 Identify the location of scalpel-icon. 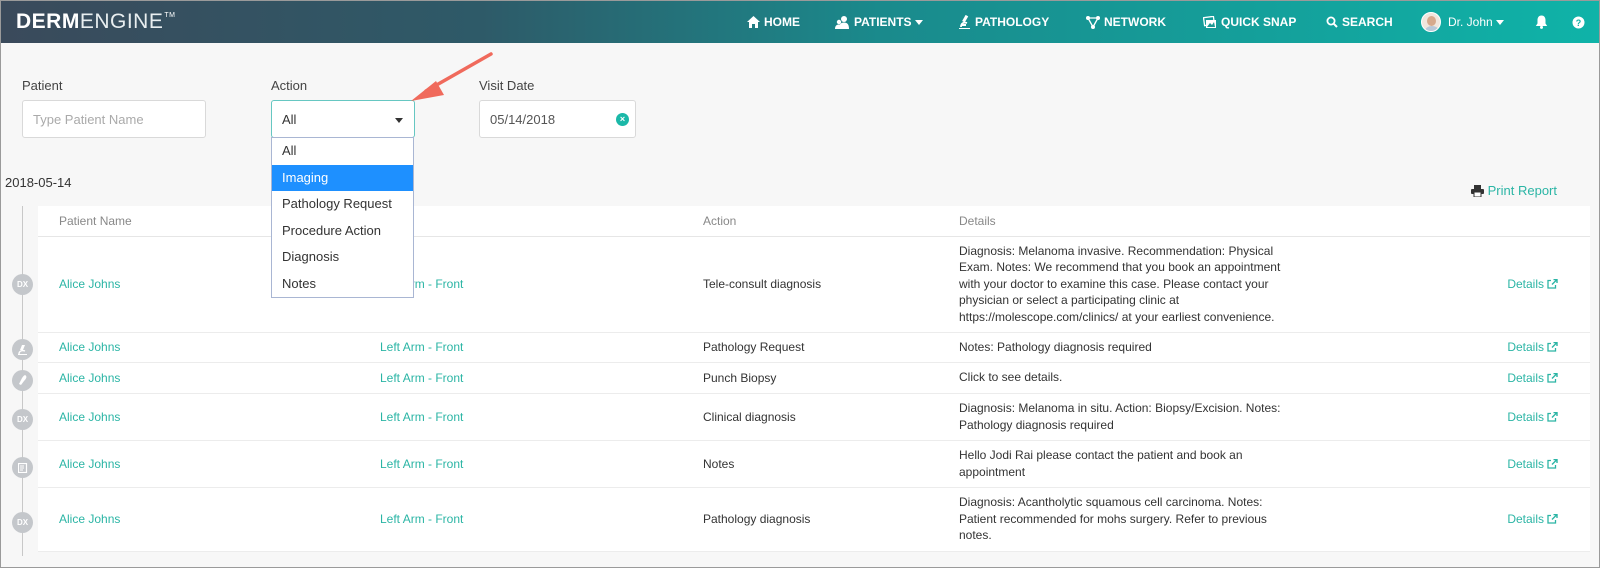
(22, 380).